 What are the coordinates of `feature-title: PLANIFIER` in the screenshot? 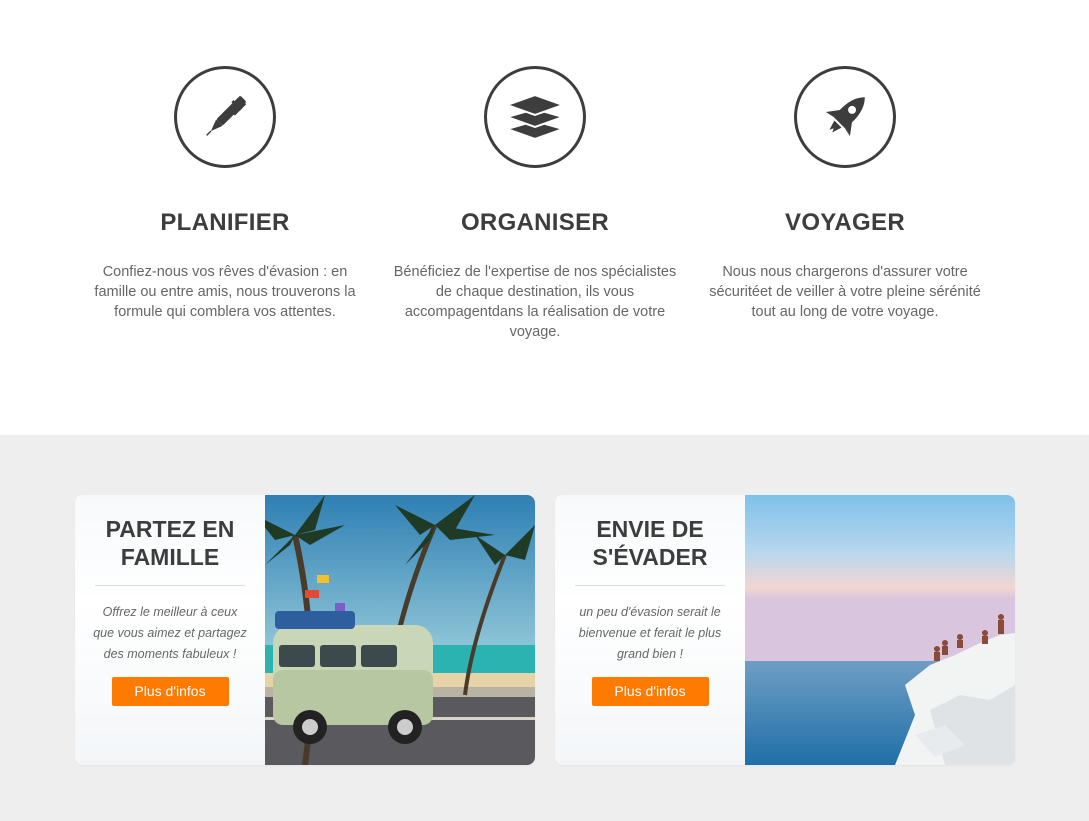 It's located at (225, 222).